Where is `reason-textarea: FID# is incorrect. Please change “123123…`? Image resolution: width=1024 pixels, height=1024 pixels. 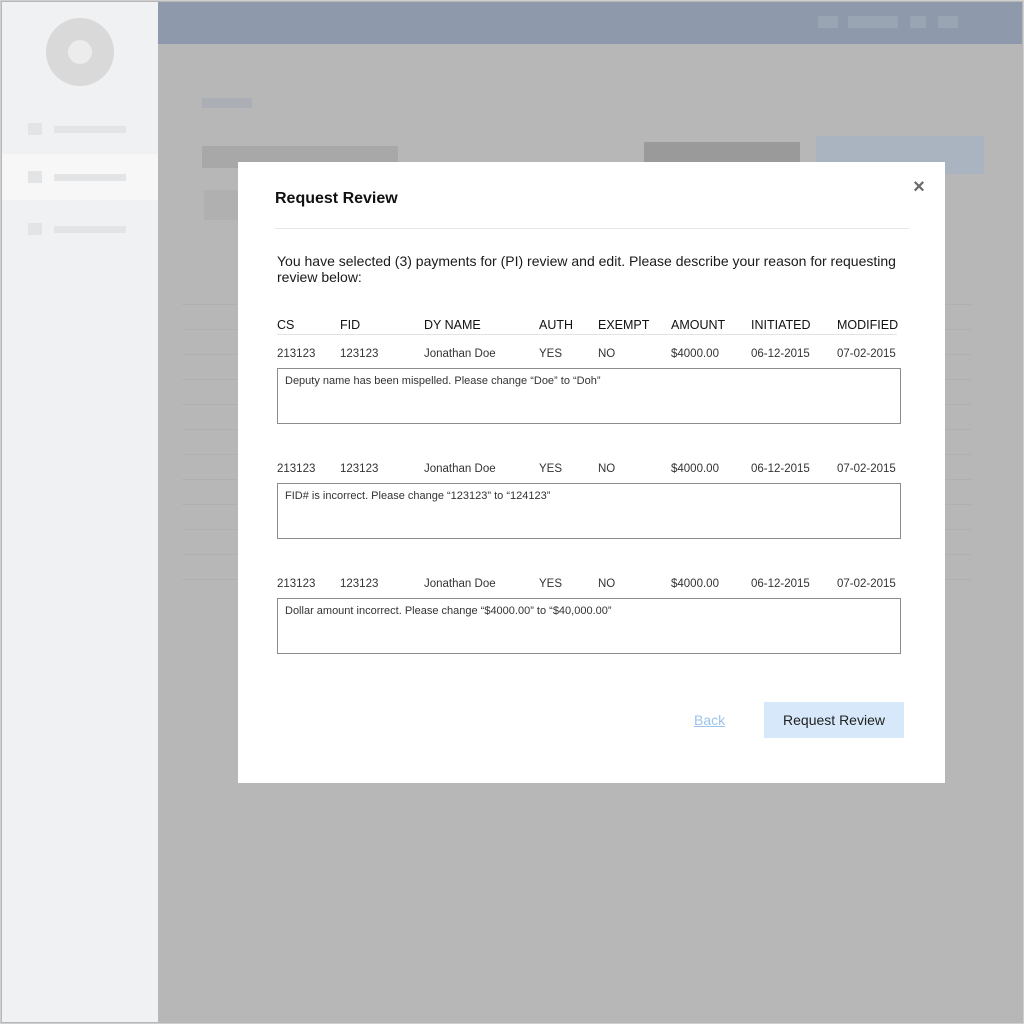 reason-textarea: FID# is incorrect. Please change “123123… is located at coordinates (589, 511).